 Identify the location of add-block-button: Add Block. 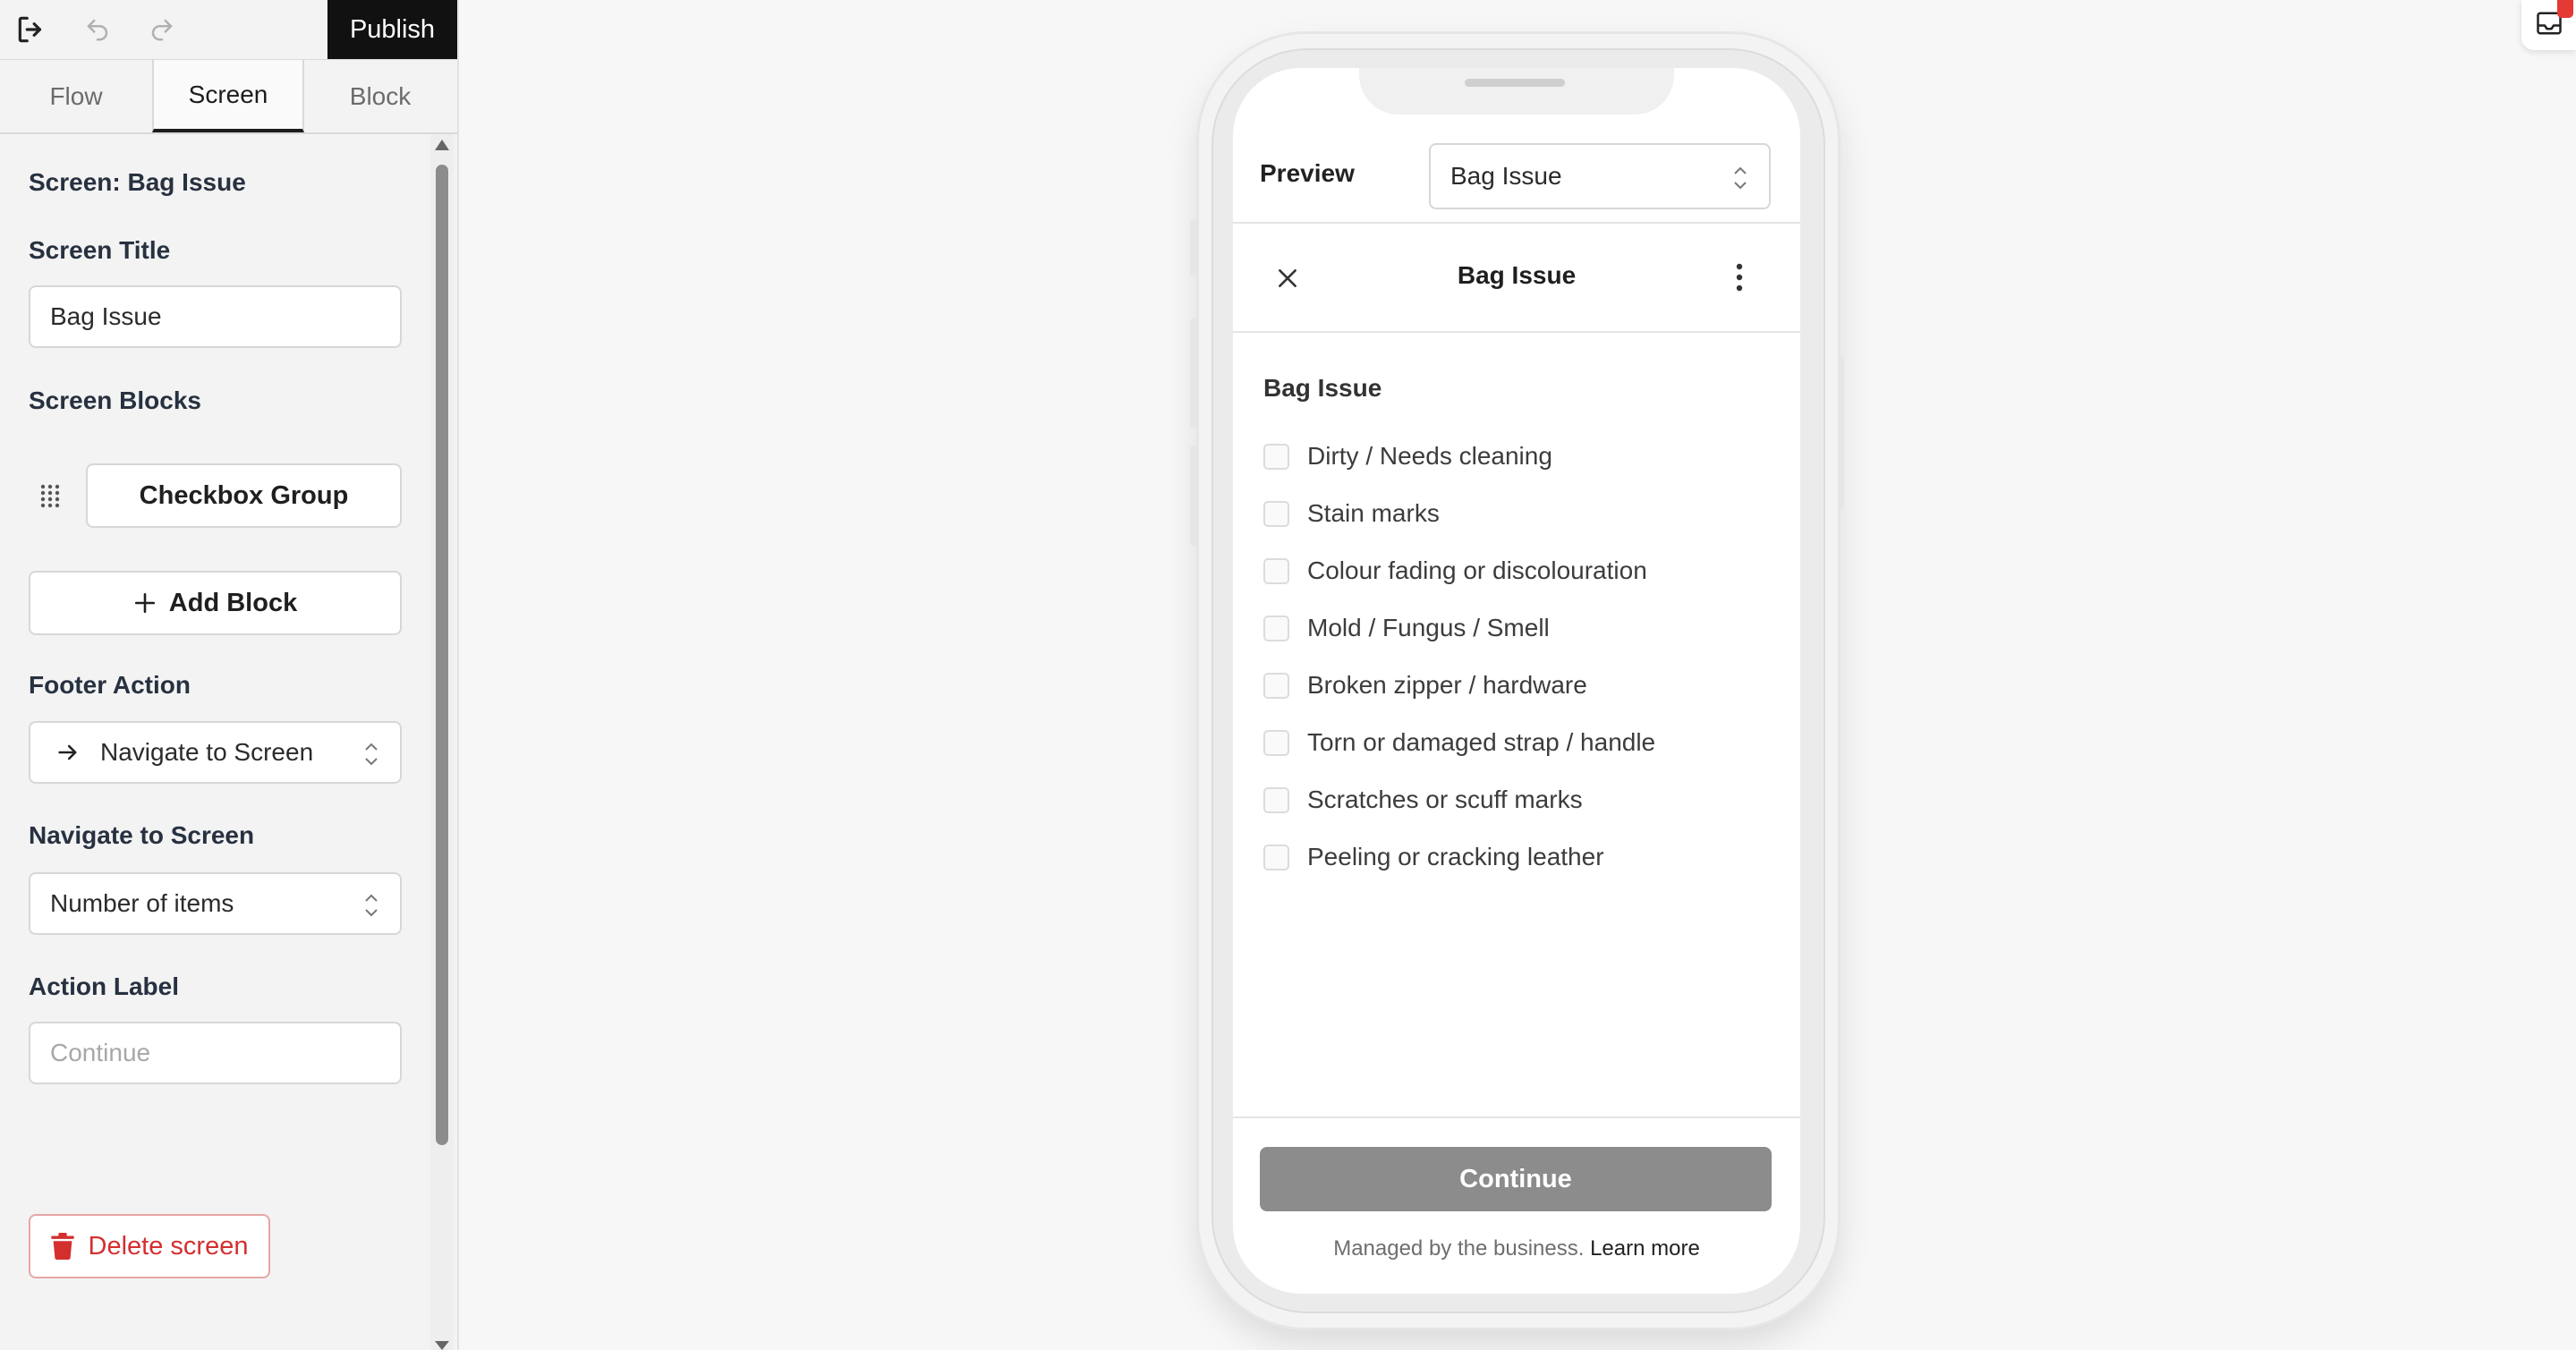
(215, 603).